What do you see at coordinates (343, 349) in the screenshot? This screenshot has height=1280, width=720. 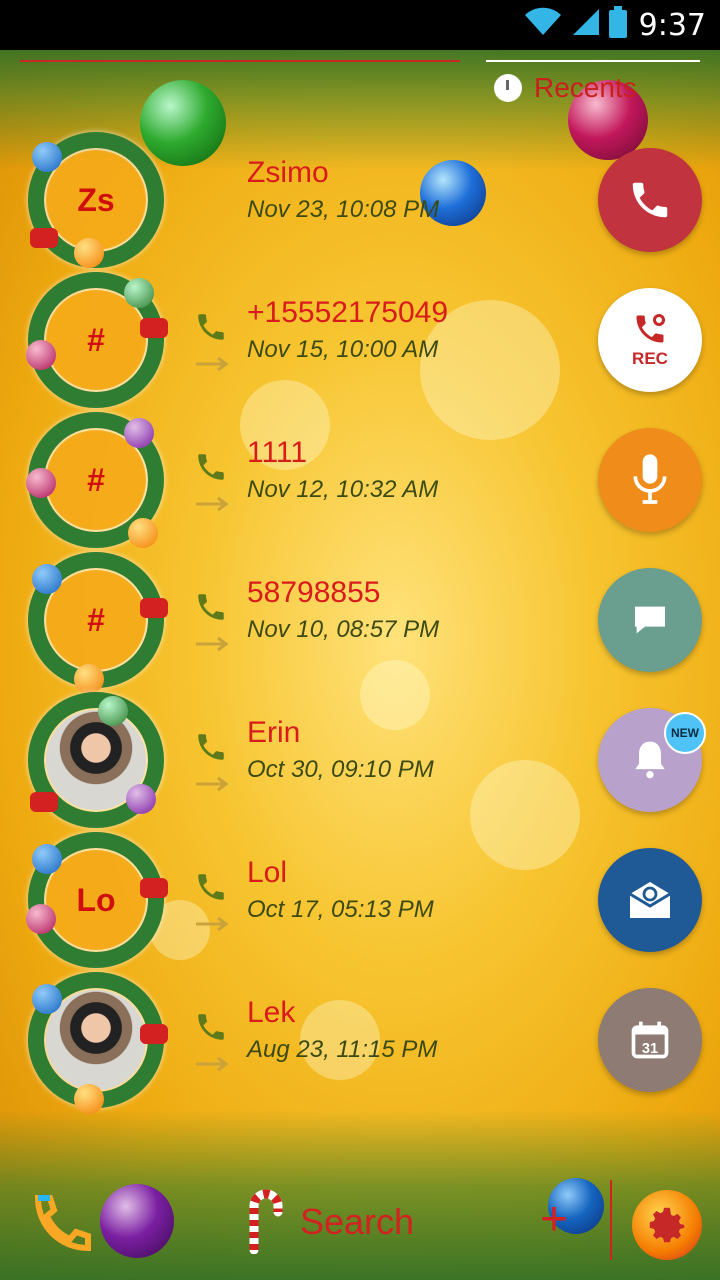 I see `call-datetime: Nov 15, 10:00 AM` at bounding box center [343, 349].